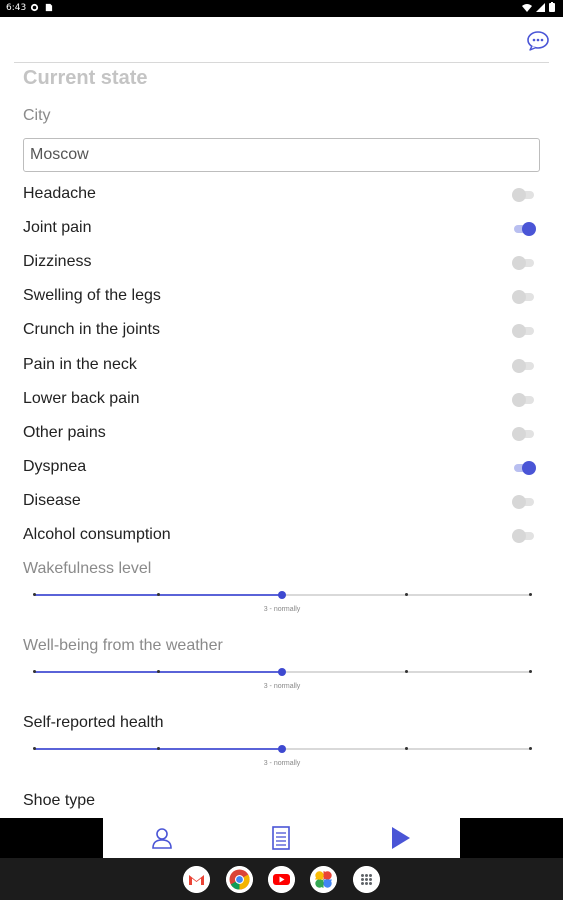 The height and width of the screenshot is (900, 563). Describe the element at coordinates (85, 78) in the screenshot. I see `page-title: Current state` at that location.